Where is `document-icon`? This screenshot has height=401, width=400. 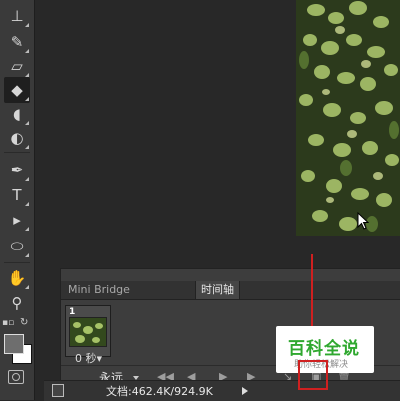 document-icon is located at coordinates (58, 390).